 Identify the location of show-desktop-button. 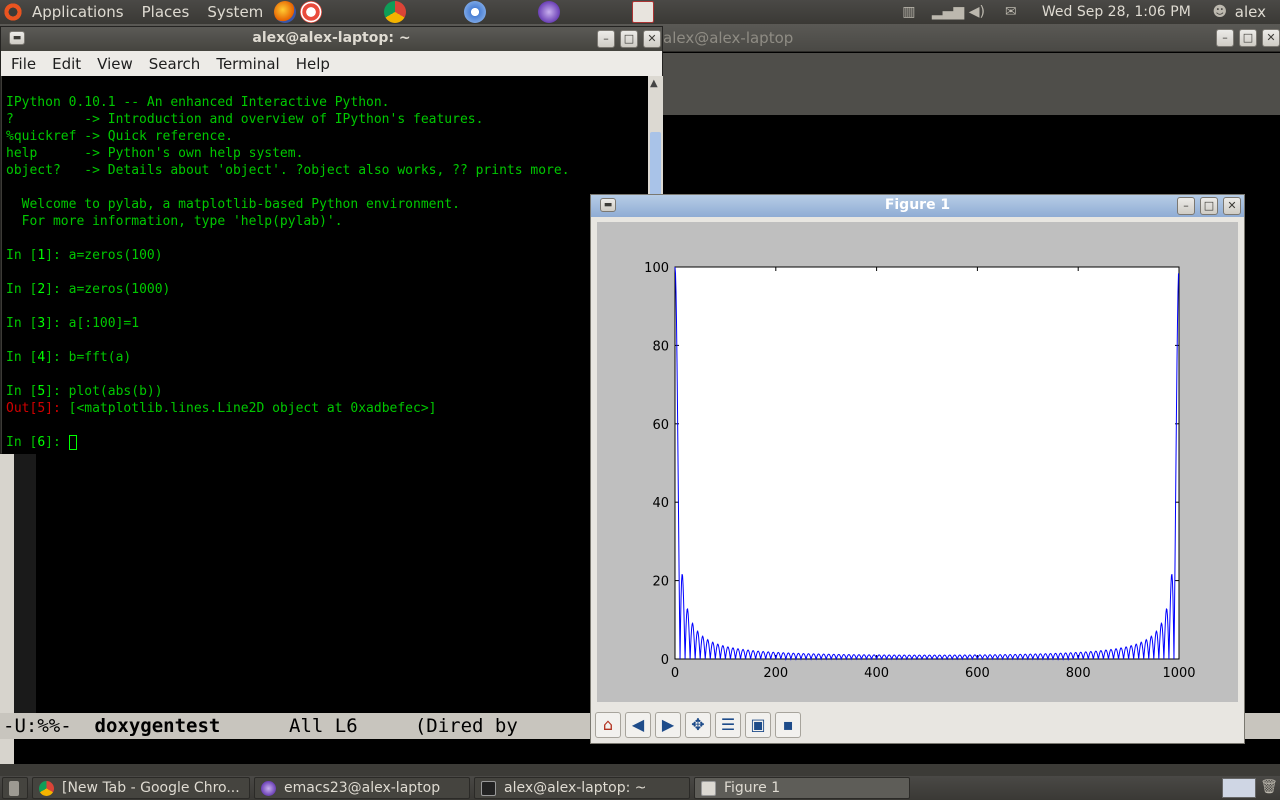
(15, 788).